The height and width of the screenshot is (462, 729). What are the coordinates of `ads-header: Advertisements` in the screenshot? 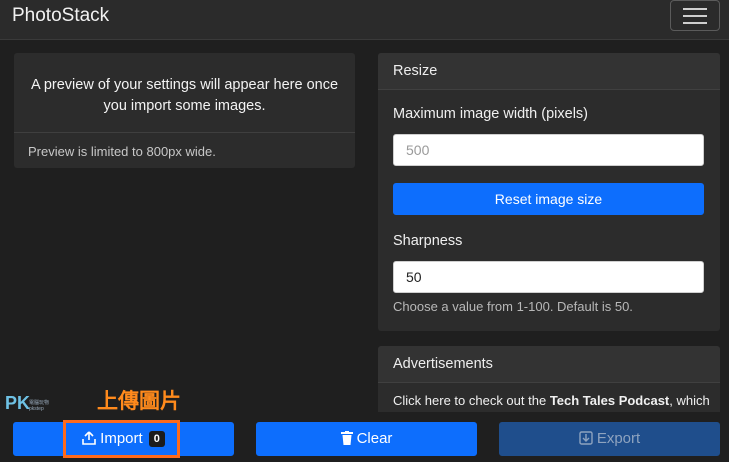 It's located at (549, 364).